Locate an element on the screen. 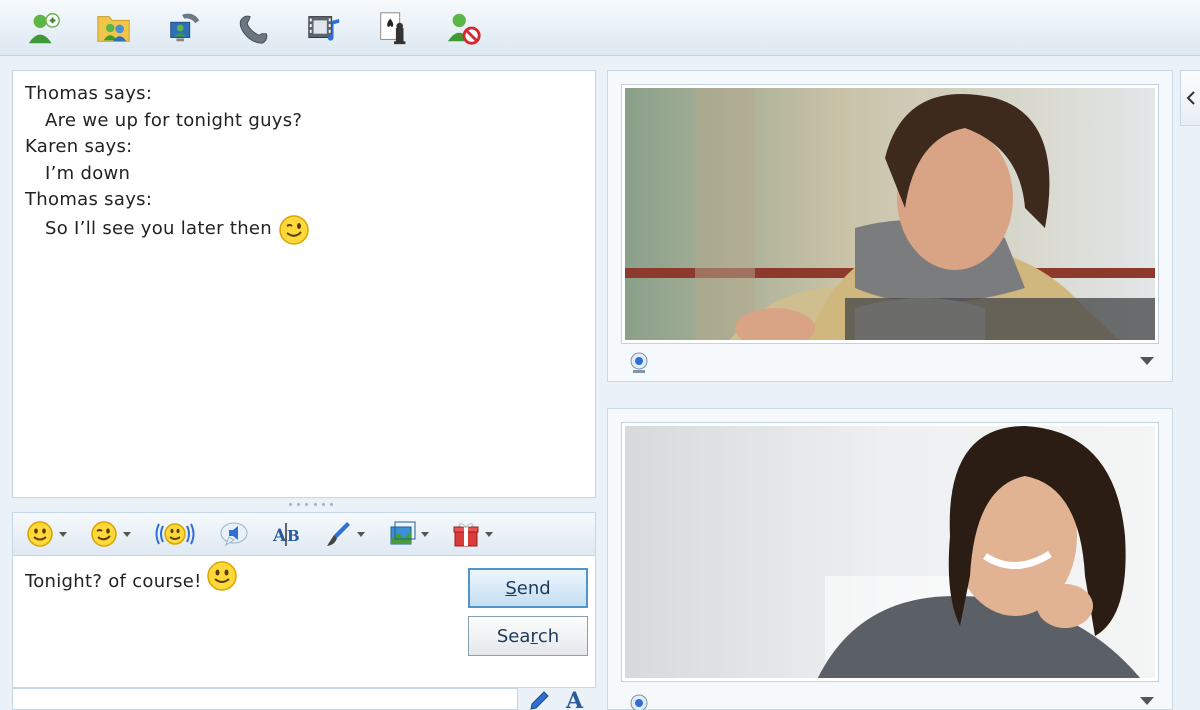  send-button: Send is located at coordinates (528, 588).